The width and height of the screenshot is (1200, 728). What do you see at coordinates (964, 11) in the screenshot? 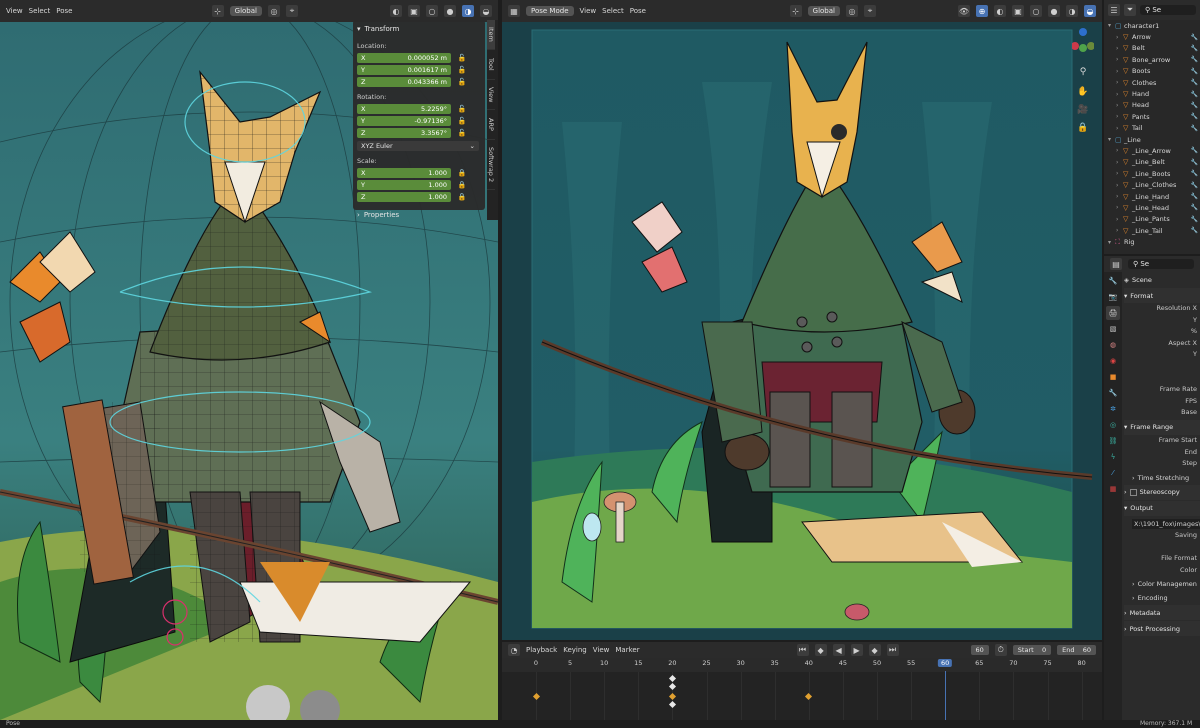
I see `visibility-icon: 👁` at bounding box center [964, 11].